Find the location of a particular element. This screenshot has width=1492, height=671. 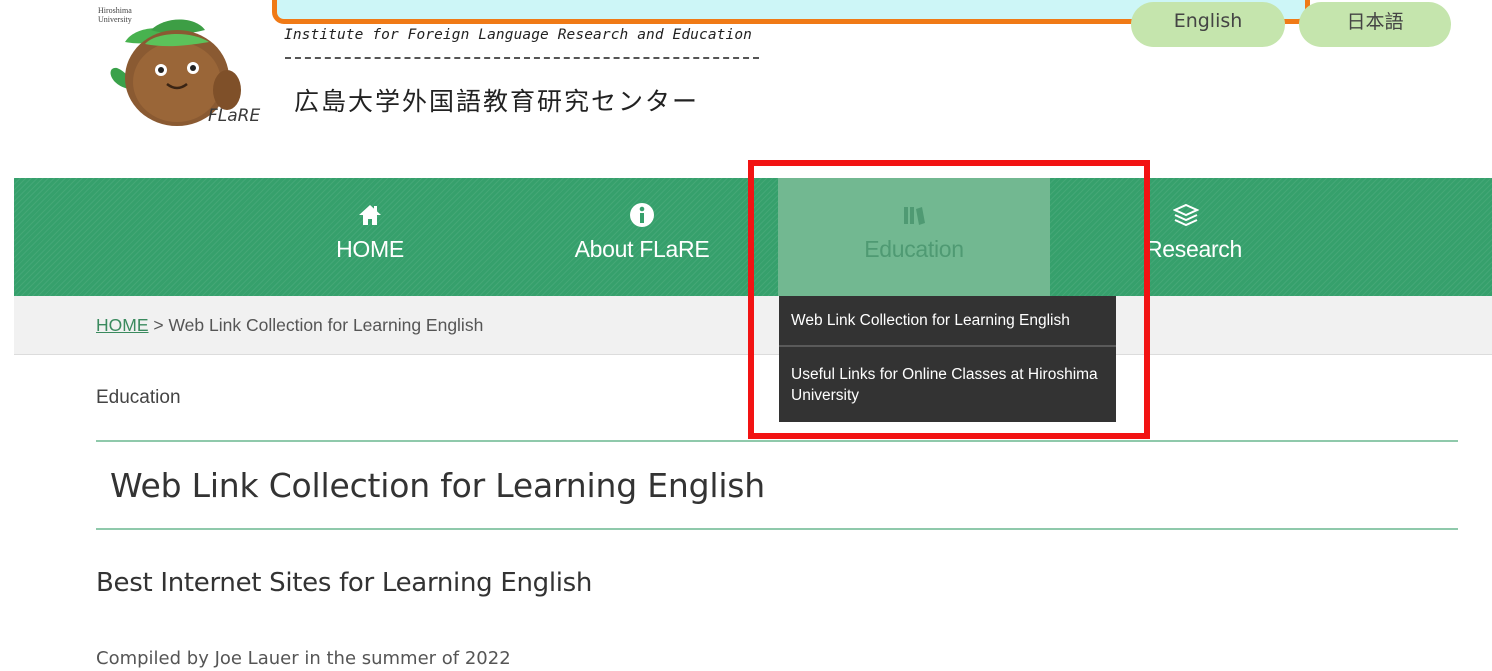

breadcrumb-current: Web Link Collection for Learning English is located at coordinates (326, 325).